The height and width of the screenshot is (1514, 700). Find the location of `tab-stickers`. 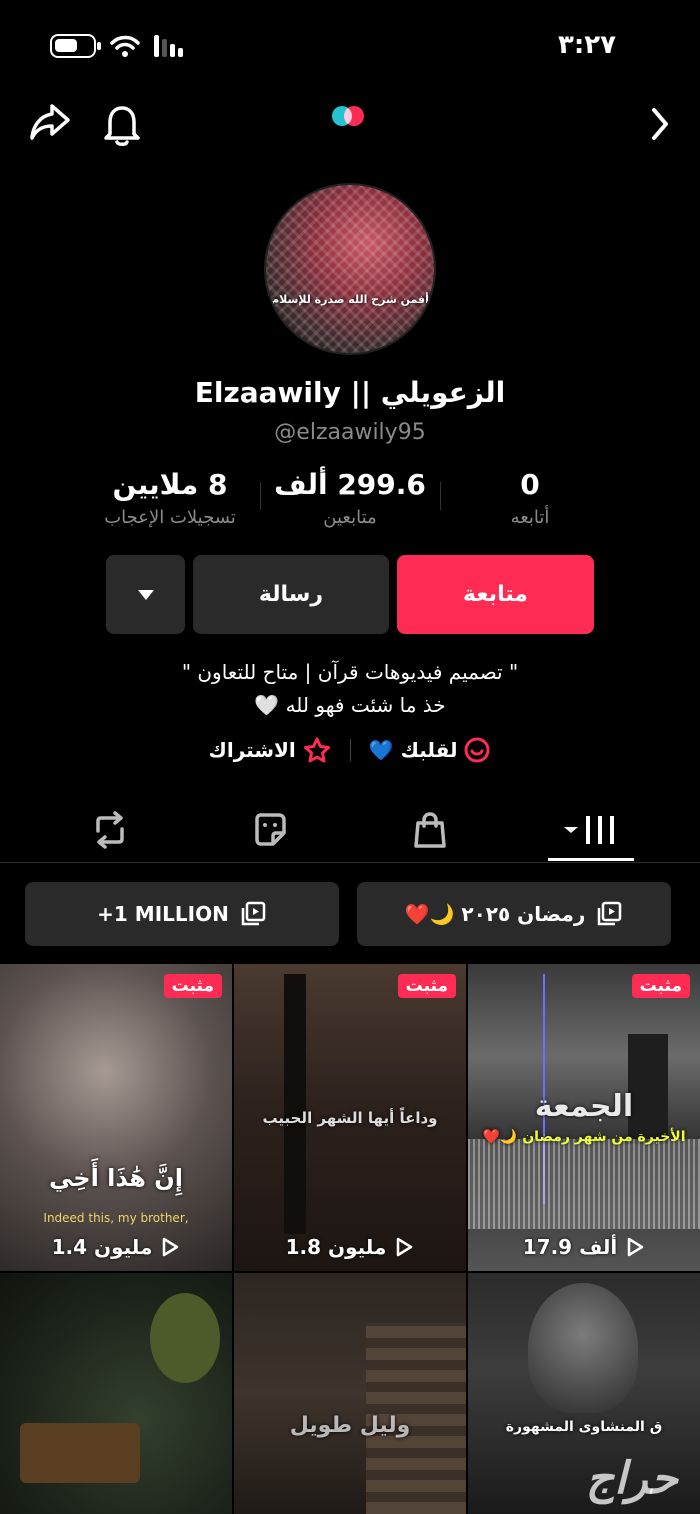

tab-stickers is located at coordinates (270, 830).